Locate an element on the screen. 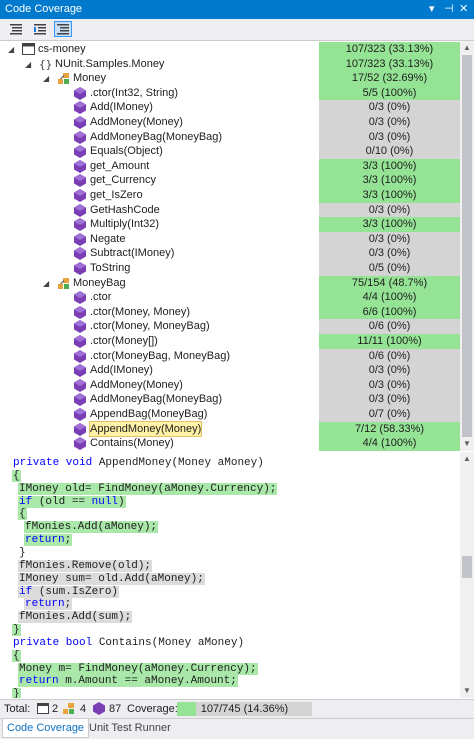 This screenshot has height=739, width=474. tab-code-coverage: Code Coverage is located at coordinates (46, 728).